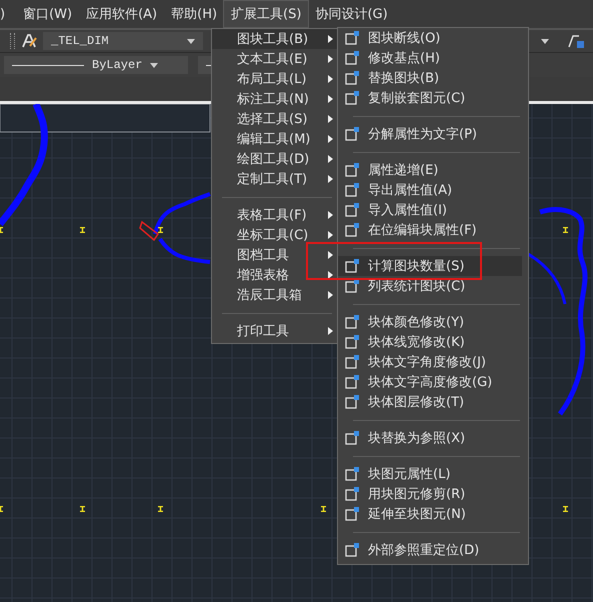 The width and height of the screenshot is (593, 602). What do you see at coordinates (351, 14) in the screenshot?
I see `menu-bar-item: 协同设计(G)` at bounding box center [351, 14].